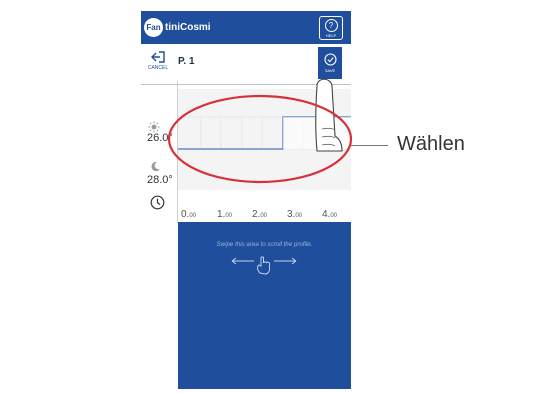  I want to click on finger-overlay, so click(329, 115).